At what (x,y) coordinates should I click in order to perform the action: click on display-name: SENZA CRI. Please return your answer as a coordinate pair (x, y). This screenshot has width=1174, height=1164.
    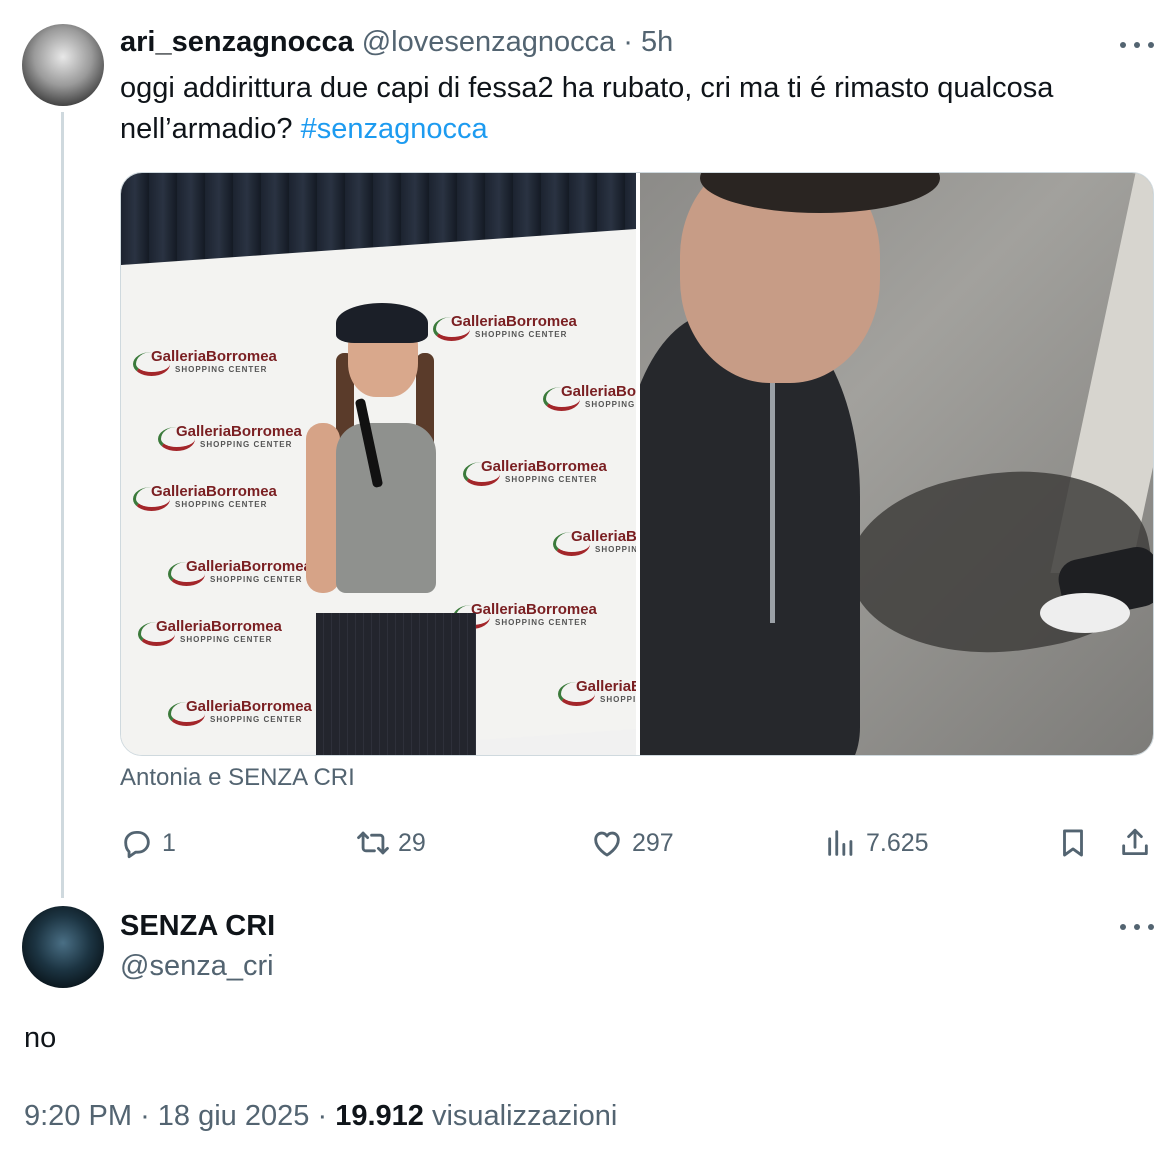
    Looking at the image, I should click on (197, 926).